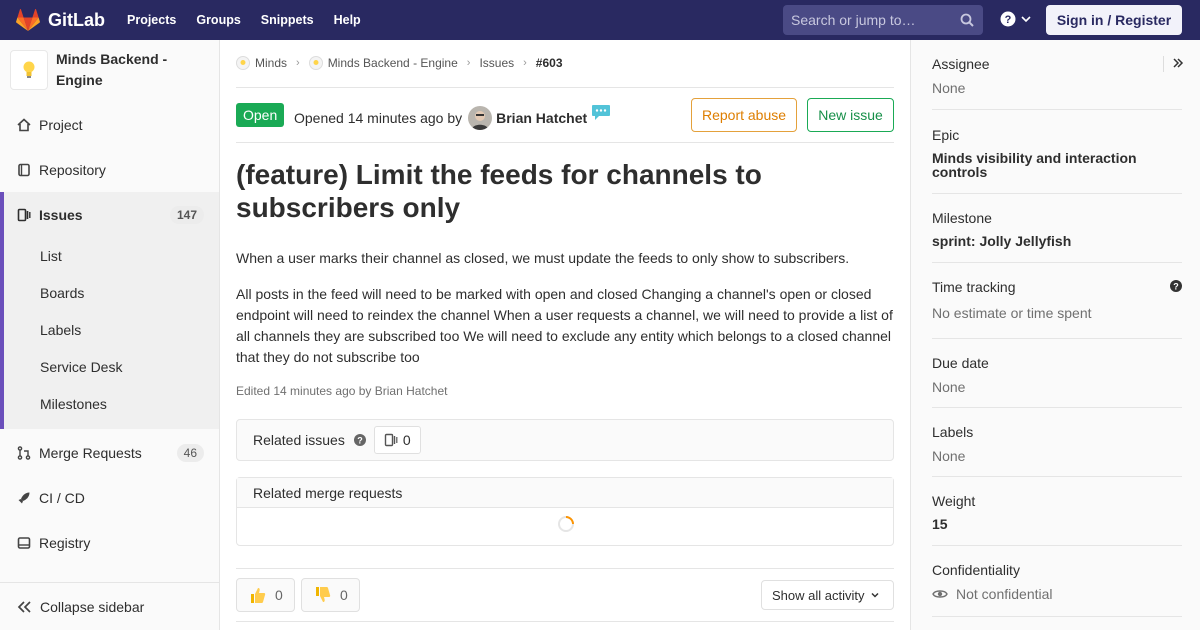 The height and width of the screenshot is (630, 1200). What do you see at coordinates (391, 440) in the screenshot?
I see `issues-icon` at bounding box center [391, 440].